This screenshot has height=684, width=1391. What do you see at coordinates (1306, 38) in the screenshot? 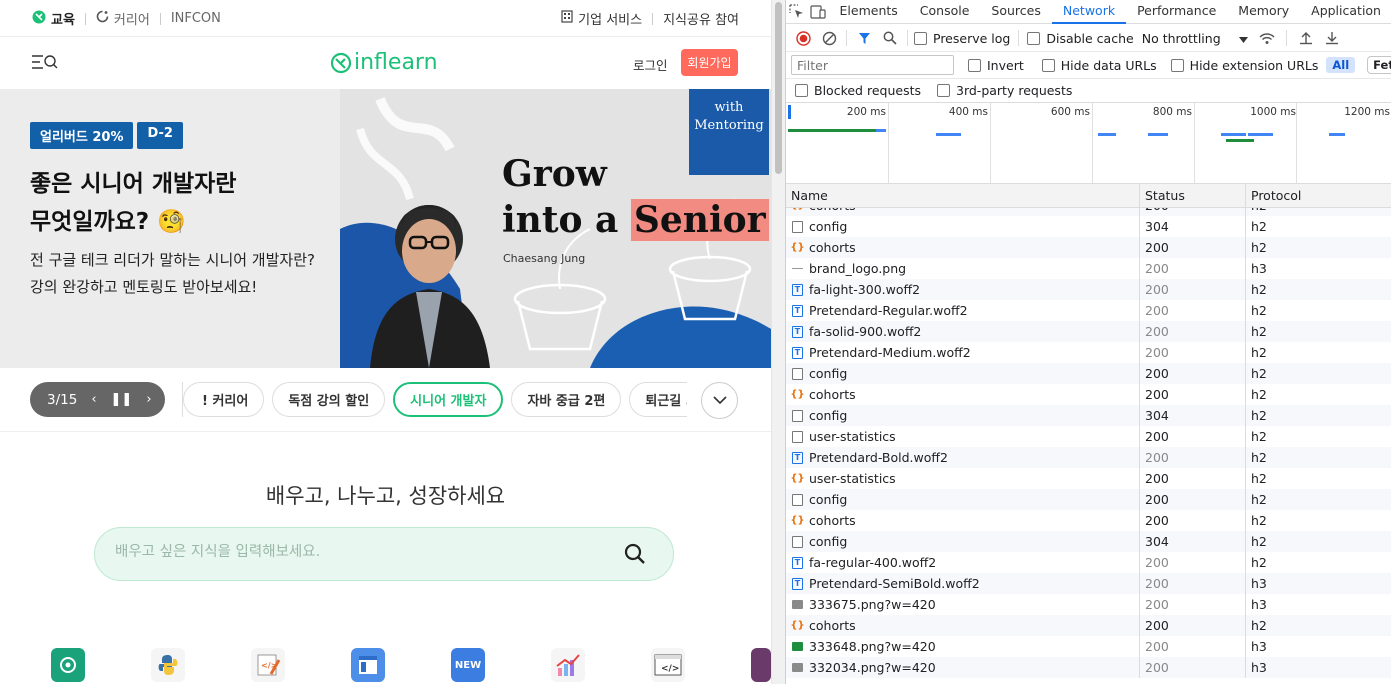
I see `import-har-icon` at bounding box center [1306, 38].